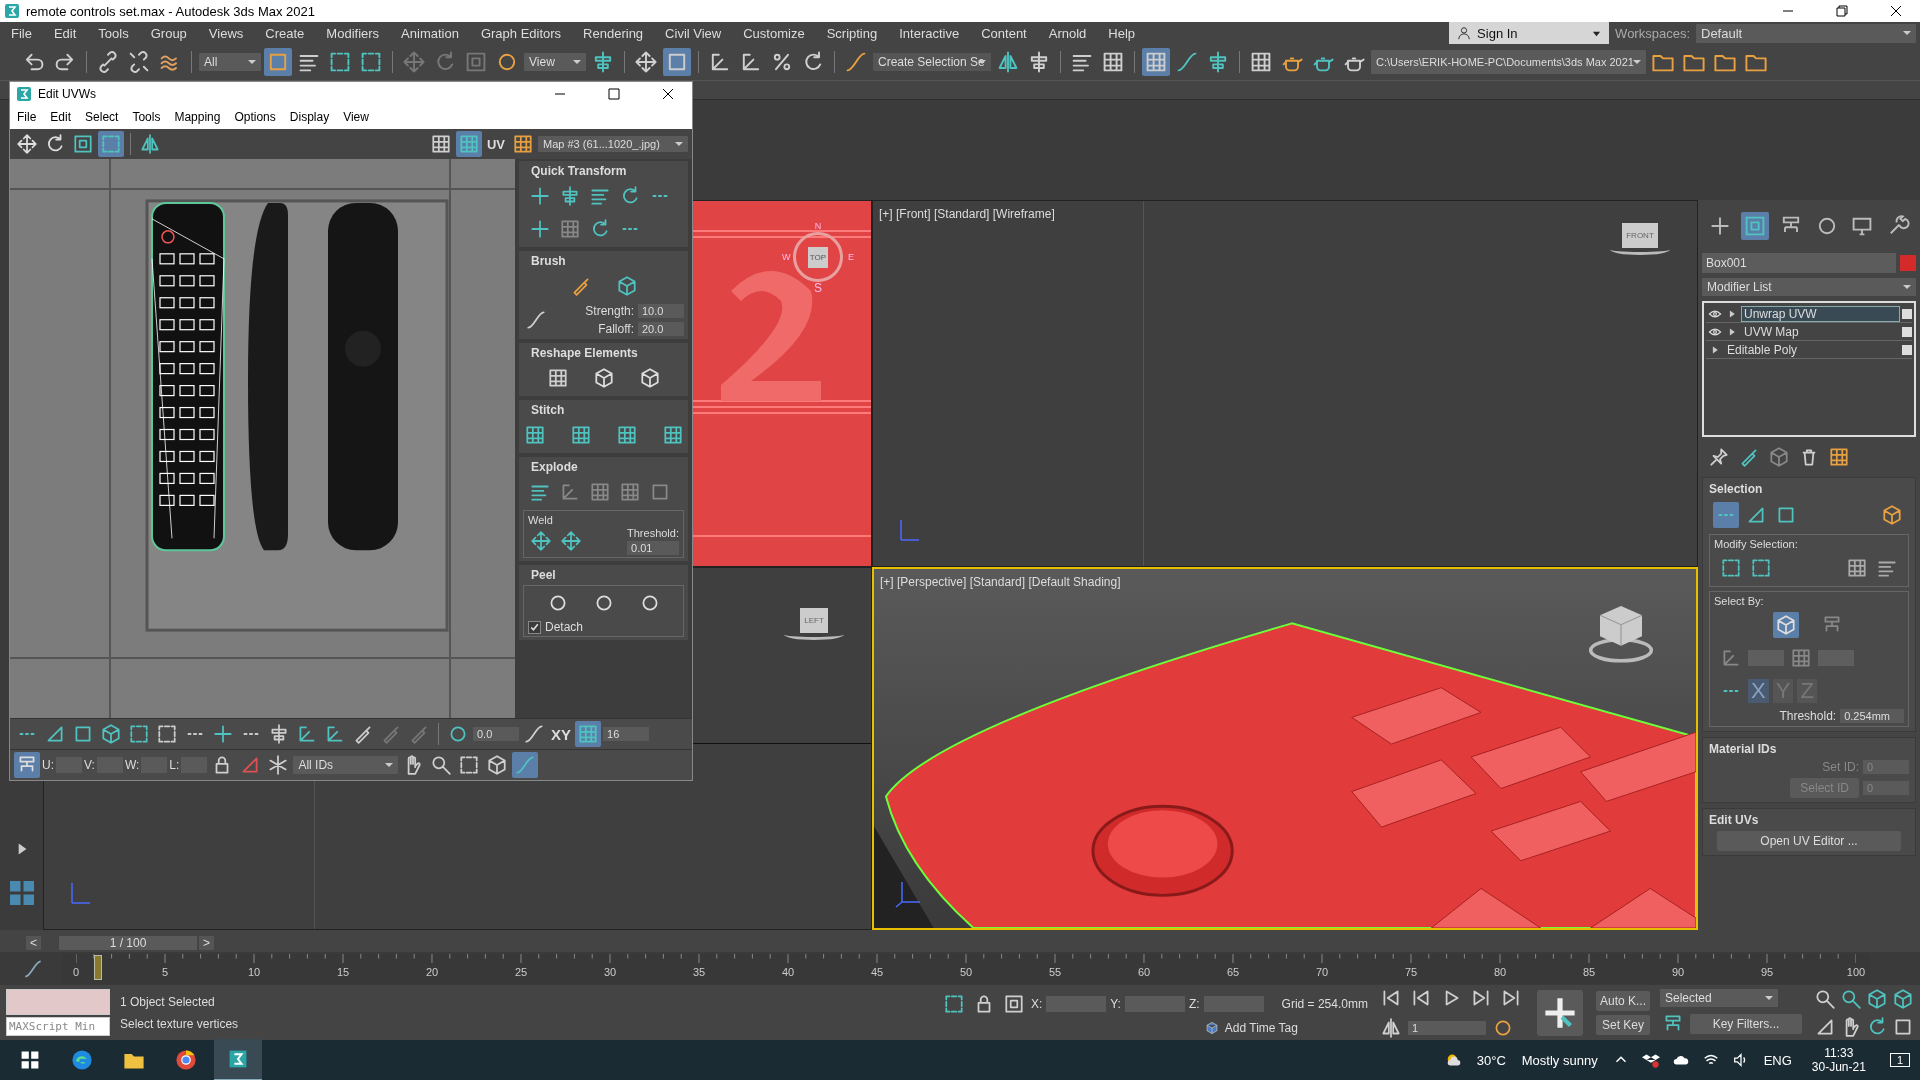  What do you see at coordinates (540, 520) in the screenshot?
I see `group-label: Weld` at bounding box center [540, 520].